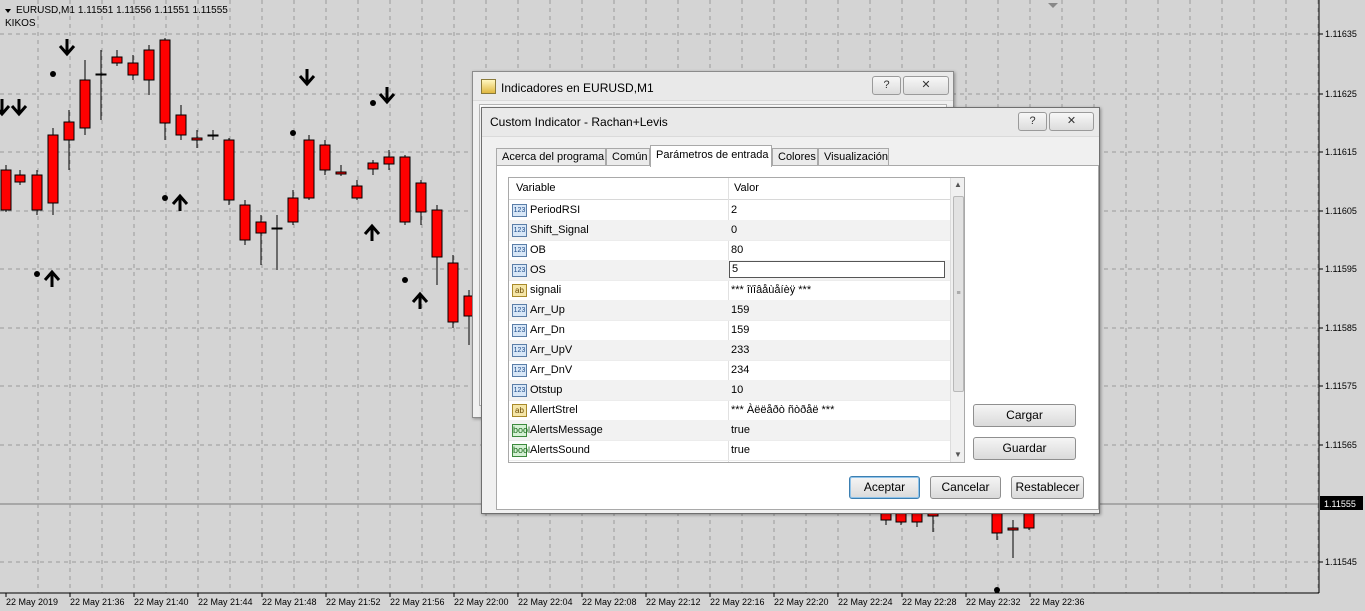  Describe the element at coordinates (729, 290) in the screenshot. I see `parameter-row: ab signali *** îïîâåùåíèÿ ***` at that location.